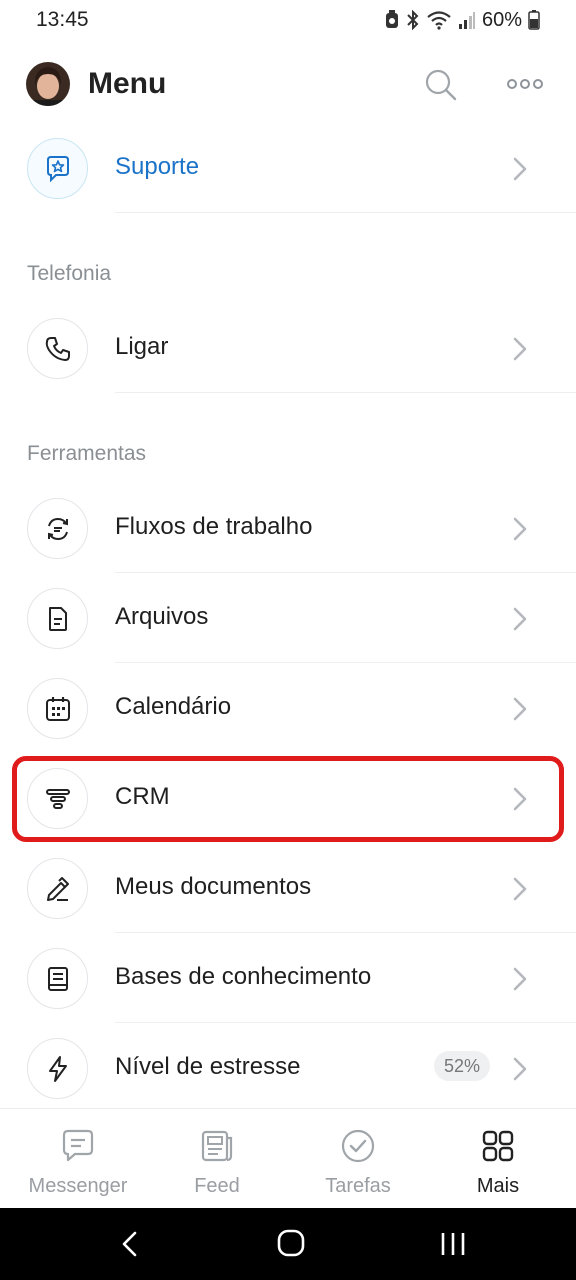  I want to click on menu-item-my-documents: Meus documentos, so click(288, 888).